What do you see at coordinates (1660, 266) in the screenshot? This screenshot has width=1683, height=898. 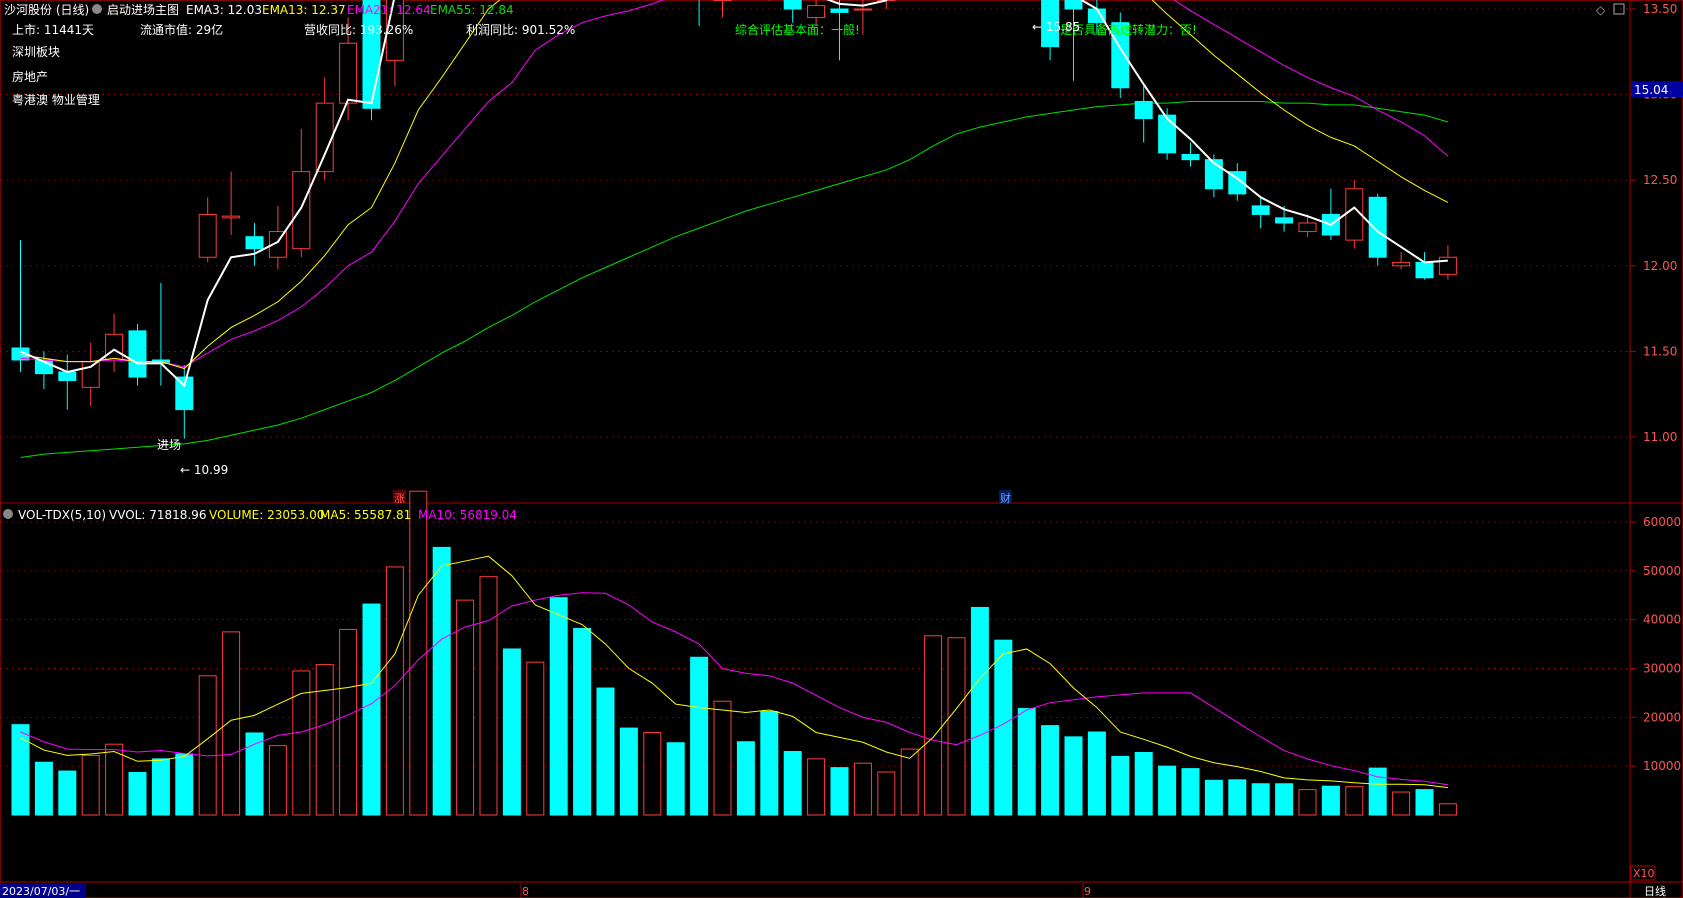 I see `price-tick-label: 12.00` at bounding box center [1660, 266].